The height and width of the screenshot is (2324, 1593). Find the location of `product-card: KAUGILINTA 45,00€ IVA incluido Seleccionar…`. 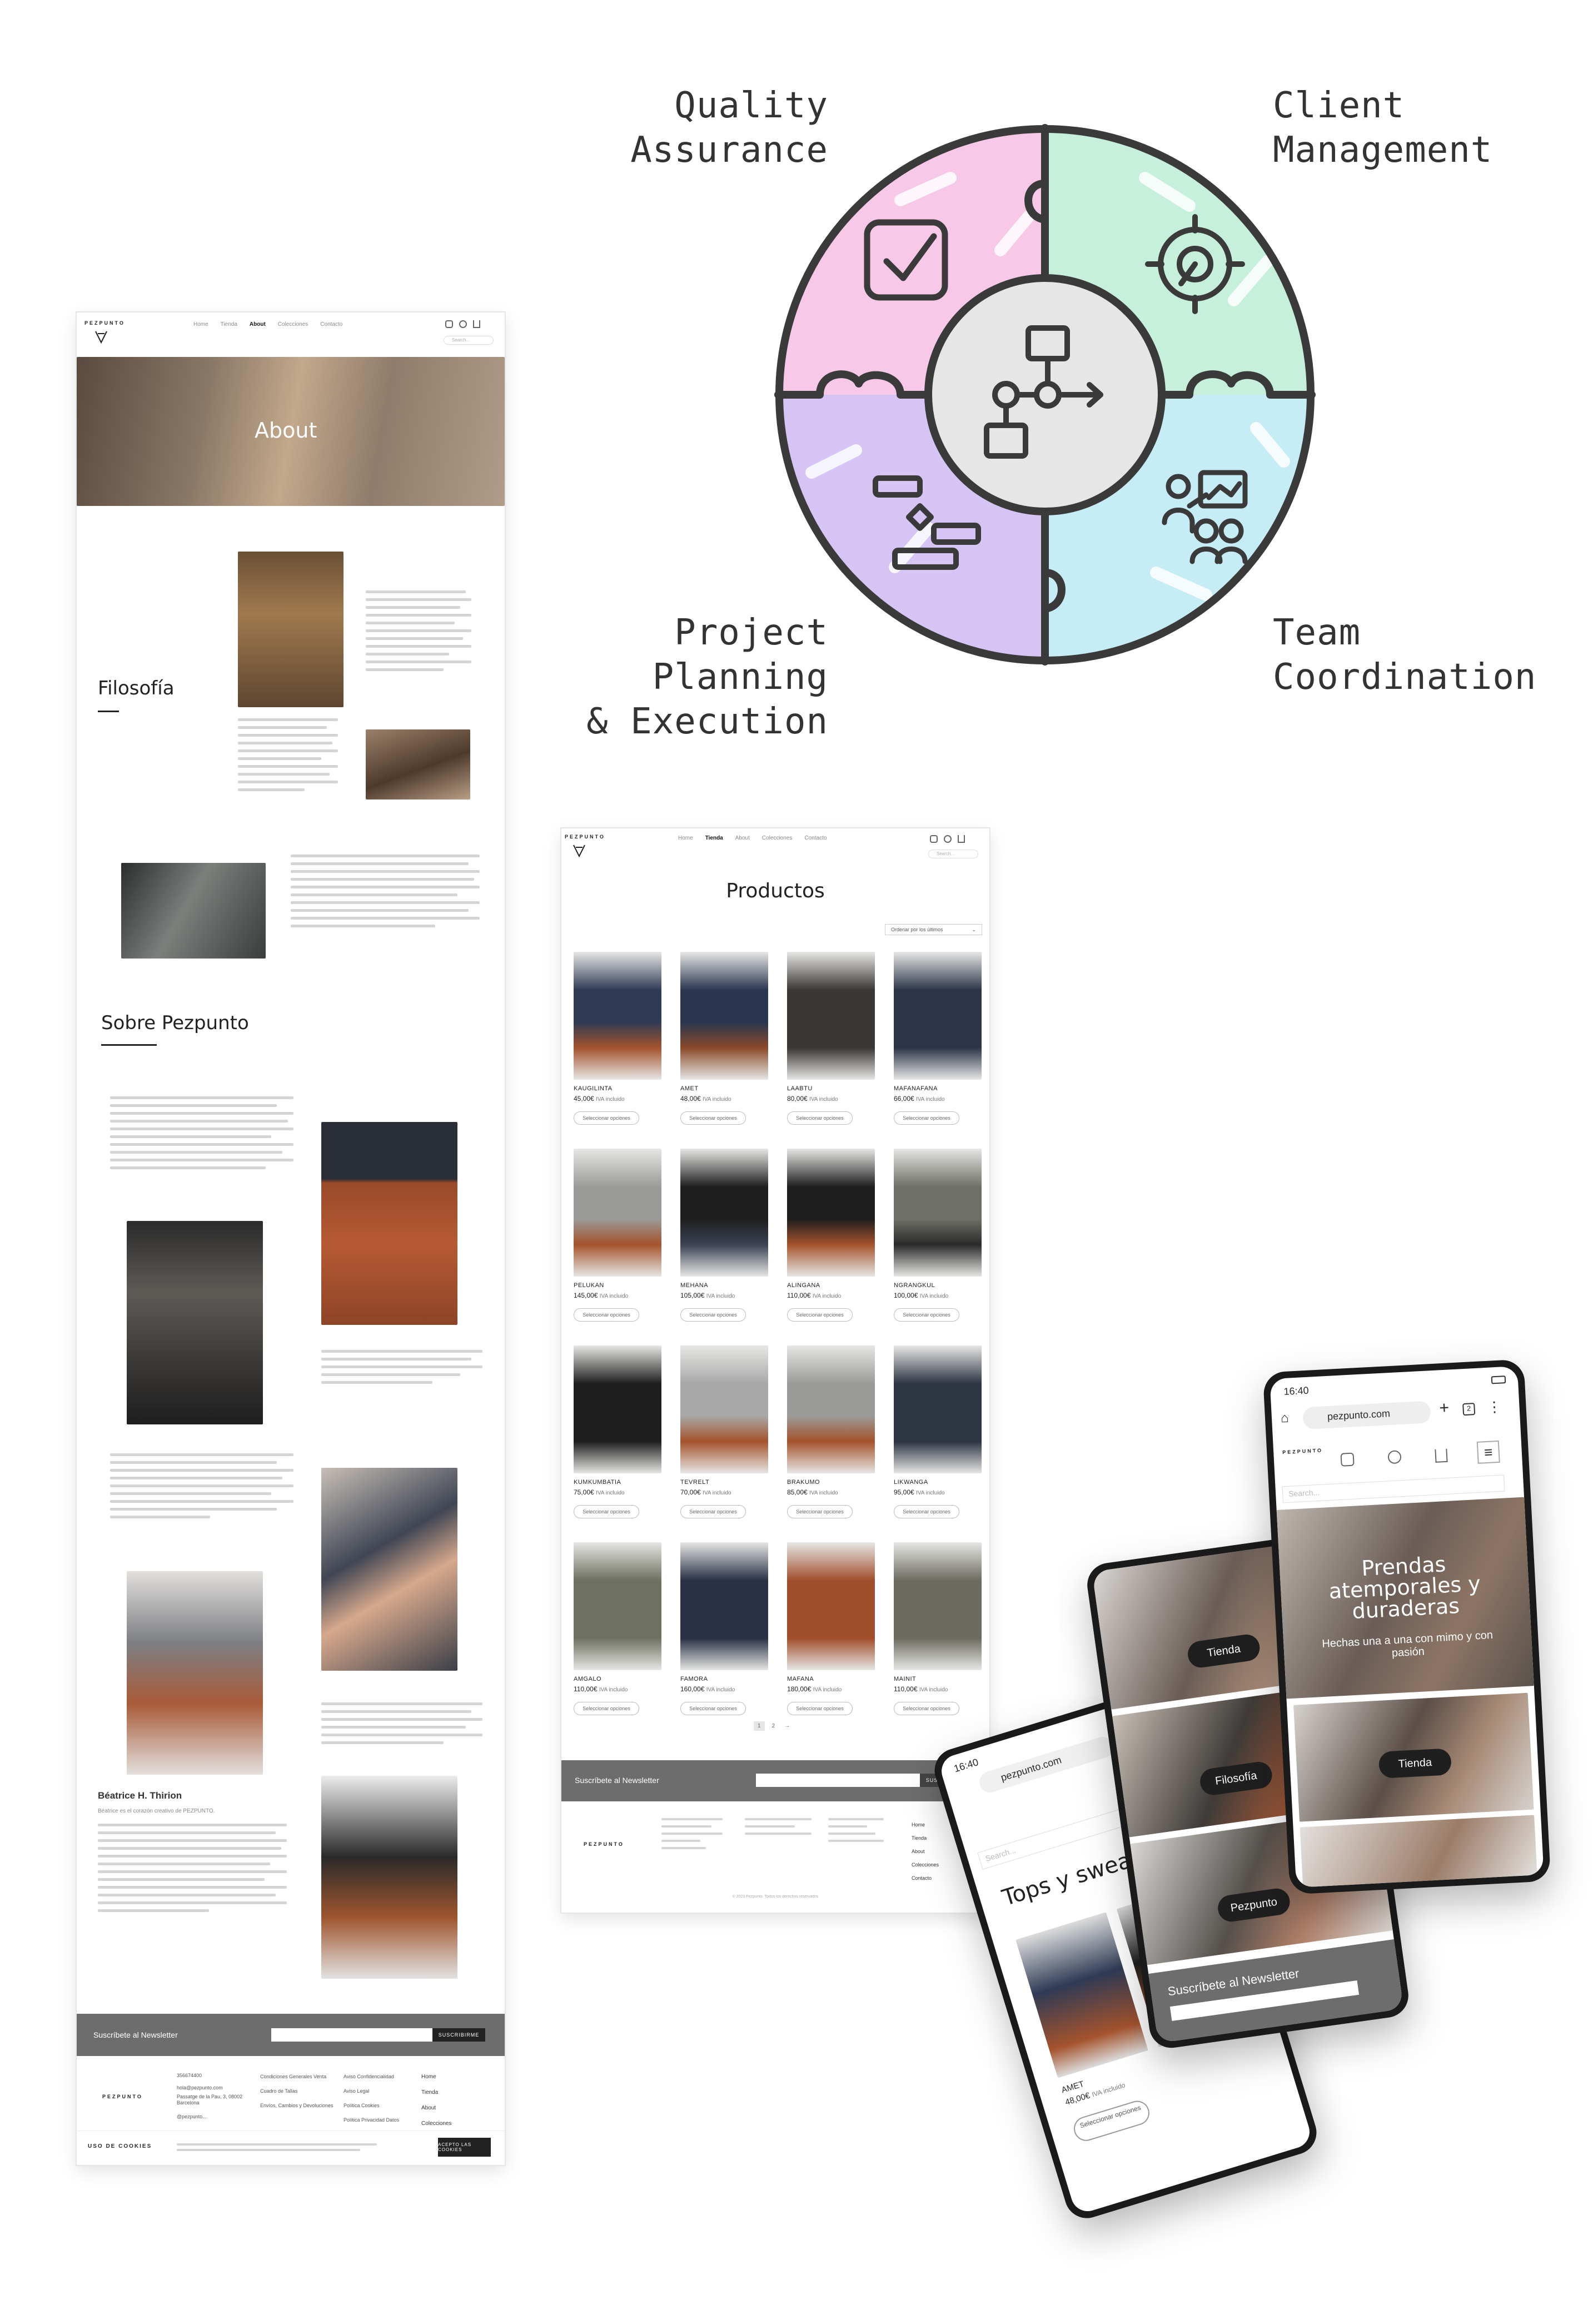

product-card: KAUGILINTA 45,00€ IVA incluido Seleccionar… is located at coordinates (617, 1038).